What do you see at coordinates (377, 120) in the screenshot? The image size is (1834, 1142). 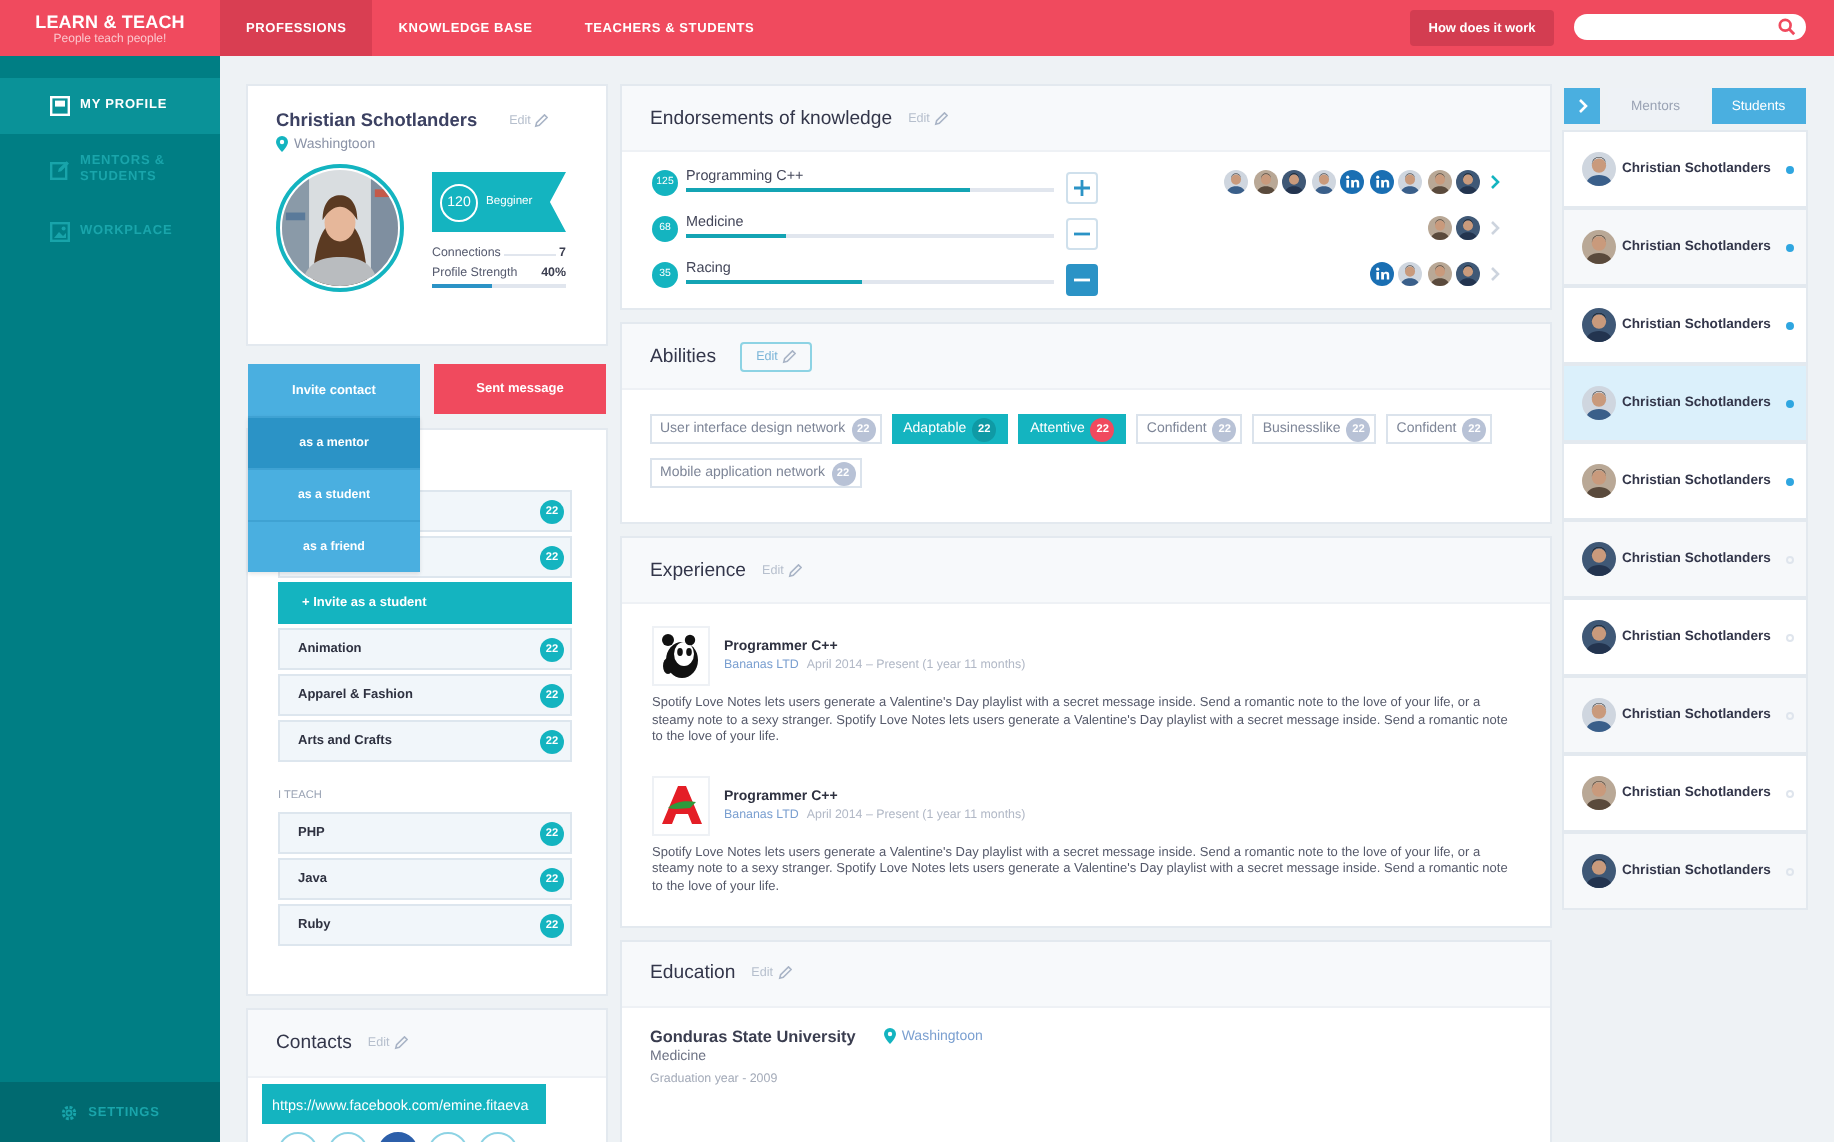 I see `profile-name: Christian Schotlanders` at bounding box center [377, 120].